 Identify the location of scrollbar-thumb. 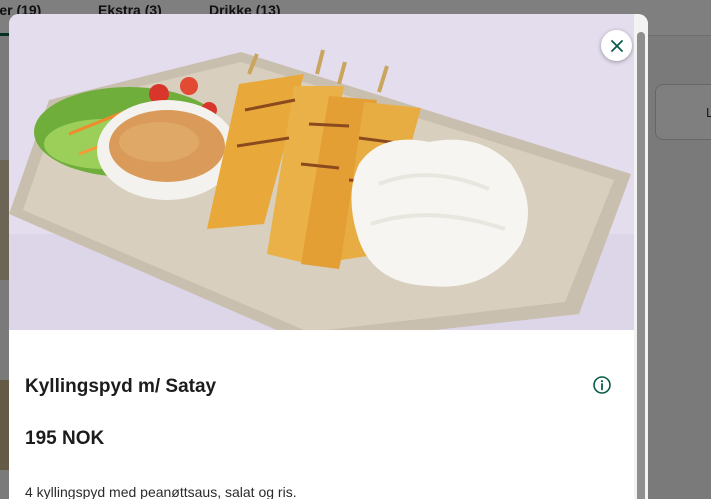
(641, 265).